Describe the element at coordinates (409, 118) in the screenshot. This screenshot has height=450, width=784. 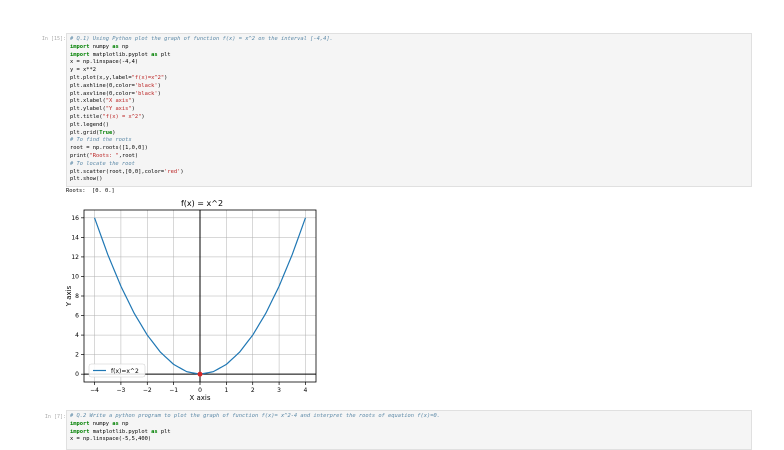
I see `code-line: plt.title("f(x) = x^2")` at that location.